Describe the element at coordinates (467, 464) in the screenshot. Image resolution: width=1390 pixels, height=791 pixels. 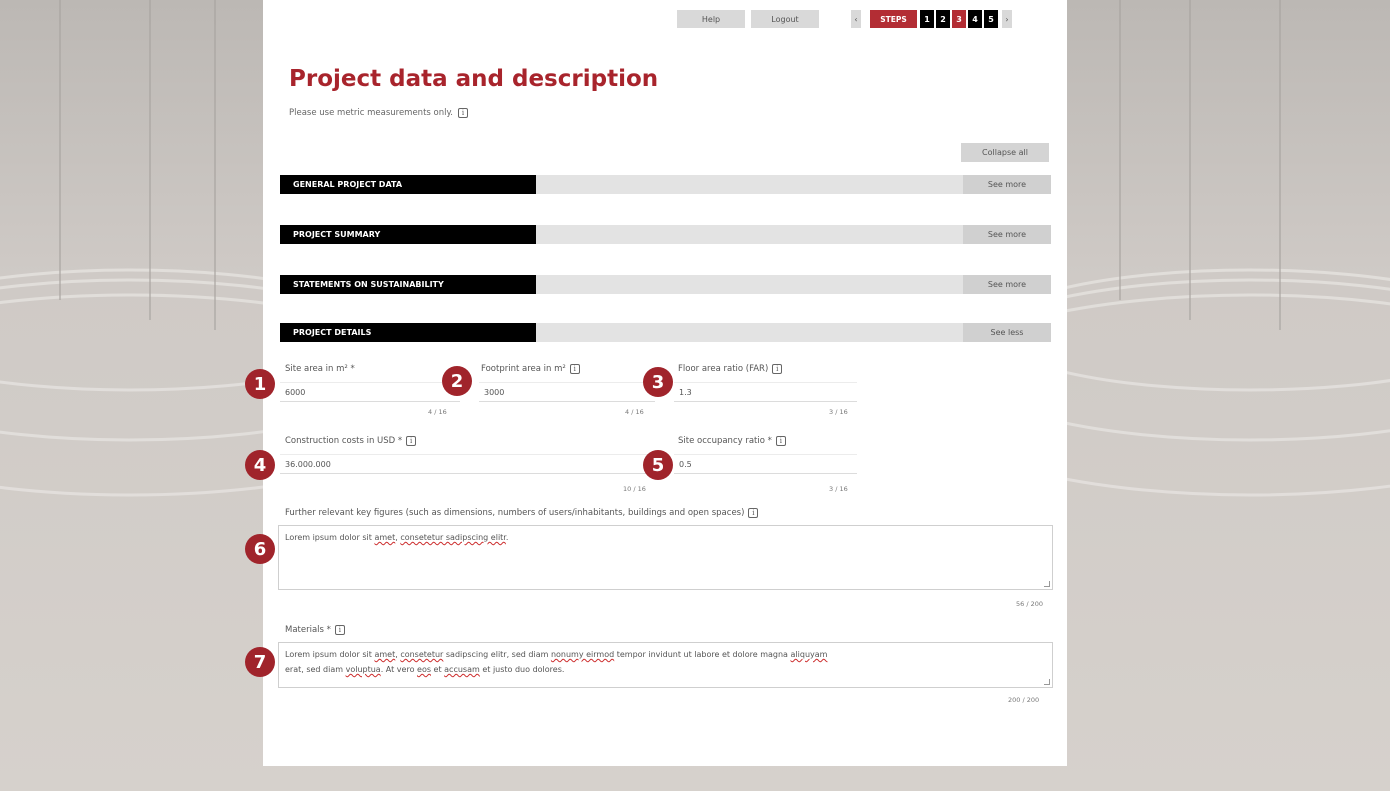
I see `construction-costs-input: 36.000.000` at that location.